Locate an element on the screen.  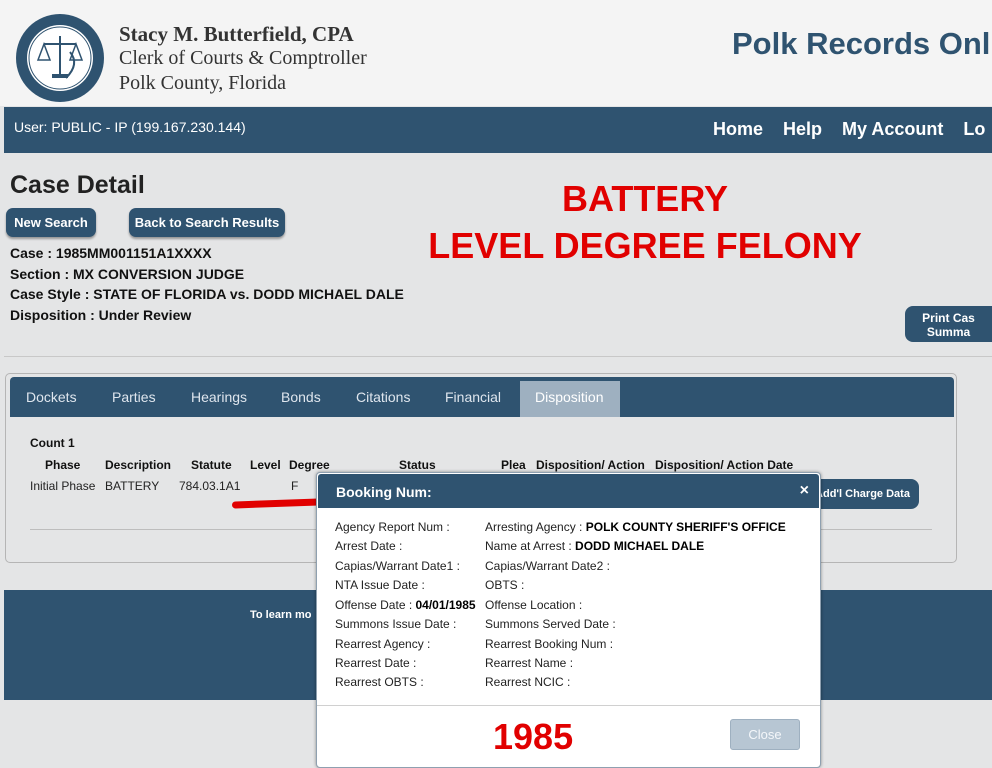
tab-bonds: Bonds is located at coordinates (301, 397).